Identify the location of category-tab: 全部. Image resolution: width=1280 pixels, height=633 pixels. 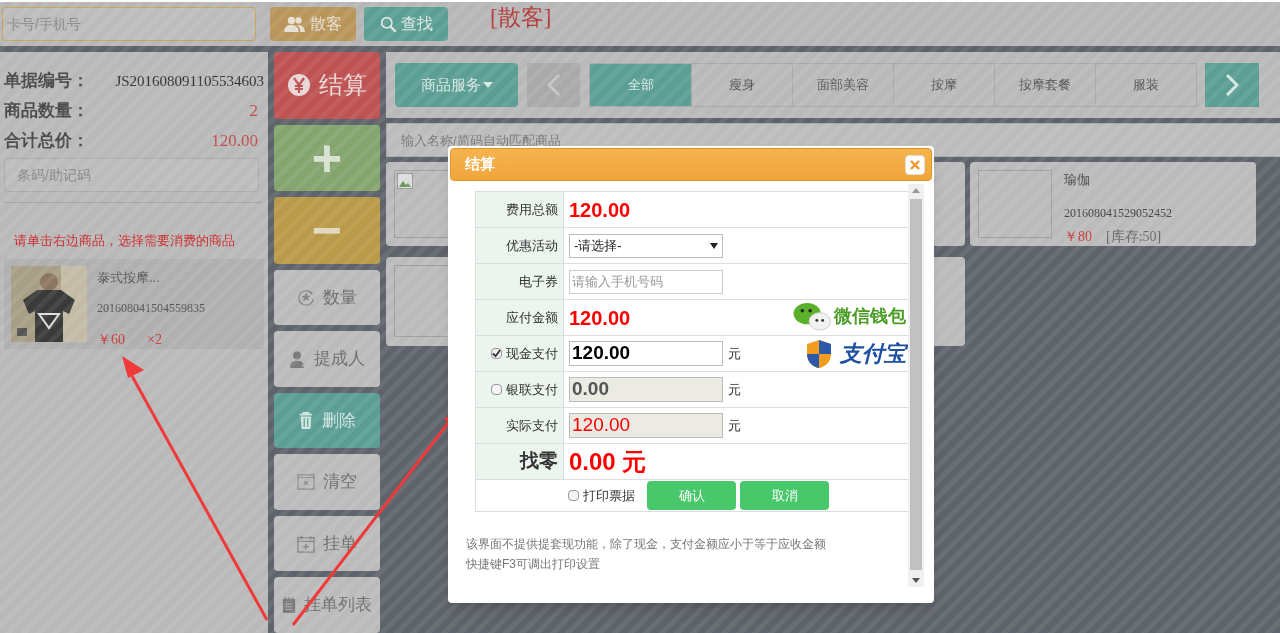
(640, 85).